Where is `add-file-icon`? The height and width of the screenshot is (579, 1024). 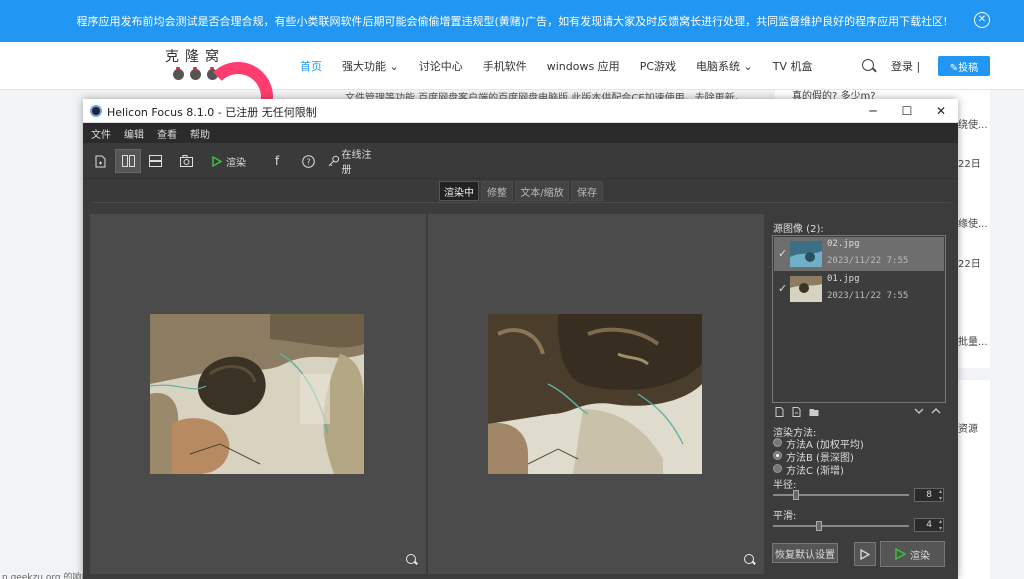 add-file-icon is located at coordinates (779, 412).